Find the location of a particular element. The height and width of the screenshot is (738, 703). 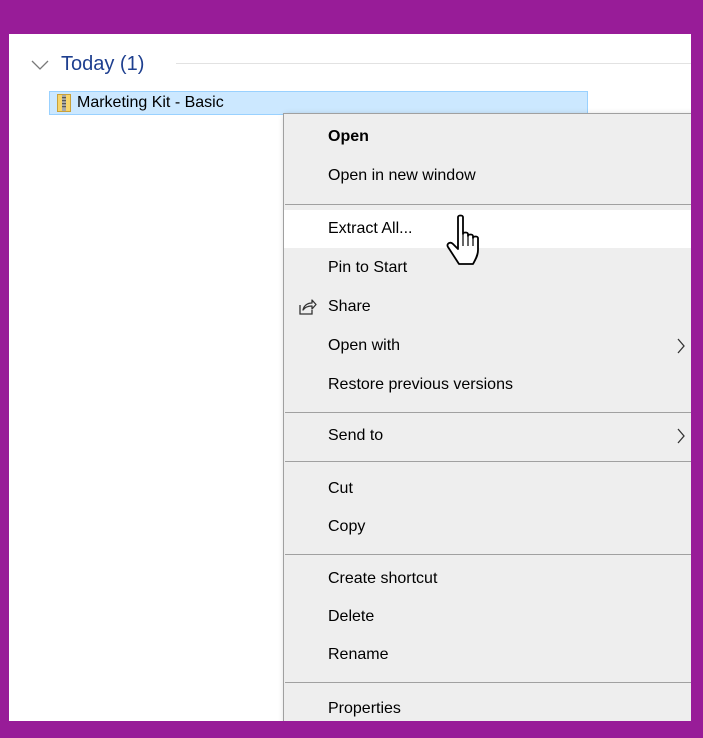

menu-item-label: Properties is located at coordinates (364, 708).